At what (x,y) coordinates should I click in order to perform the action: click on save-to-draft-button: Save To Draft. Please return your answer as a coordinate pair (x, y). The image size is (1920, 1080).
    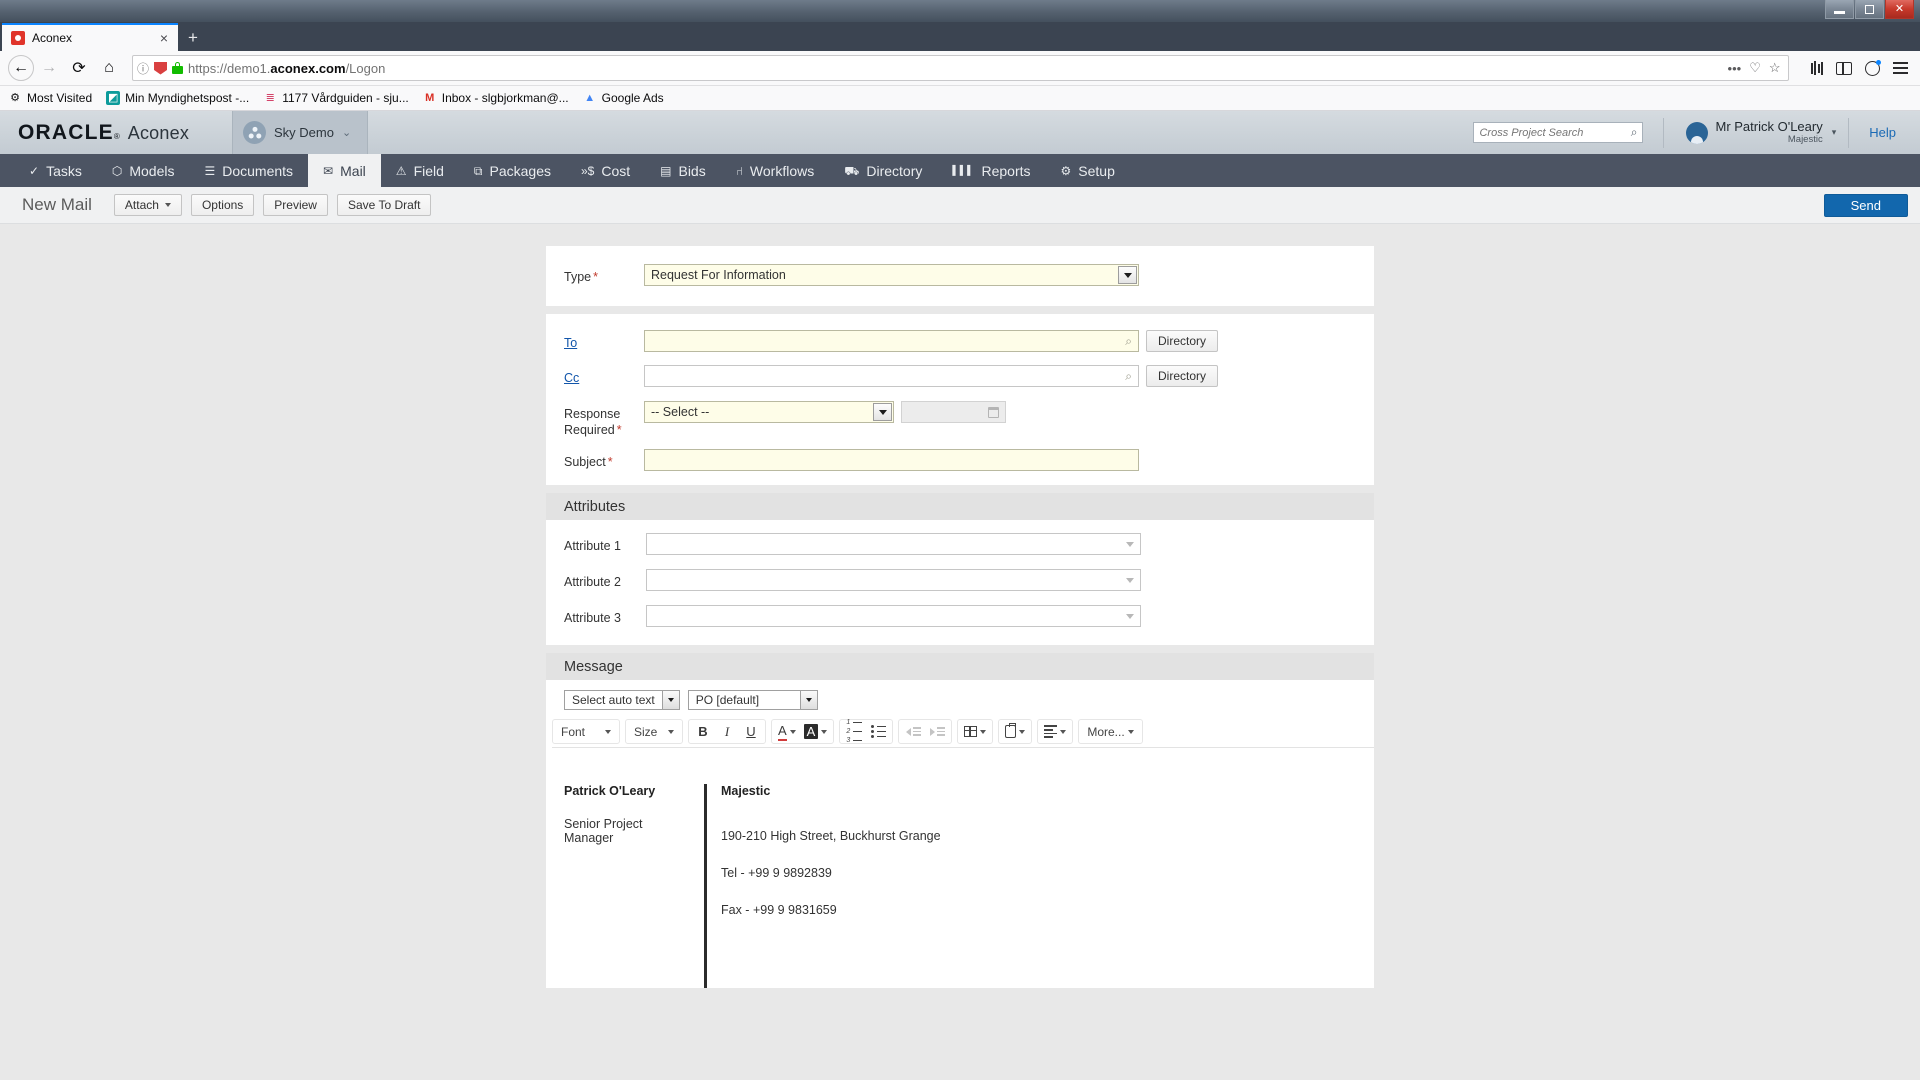
    Looking at the image, I should click on (384, 205).